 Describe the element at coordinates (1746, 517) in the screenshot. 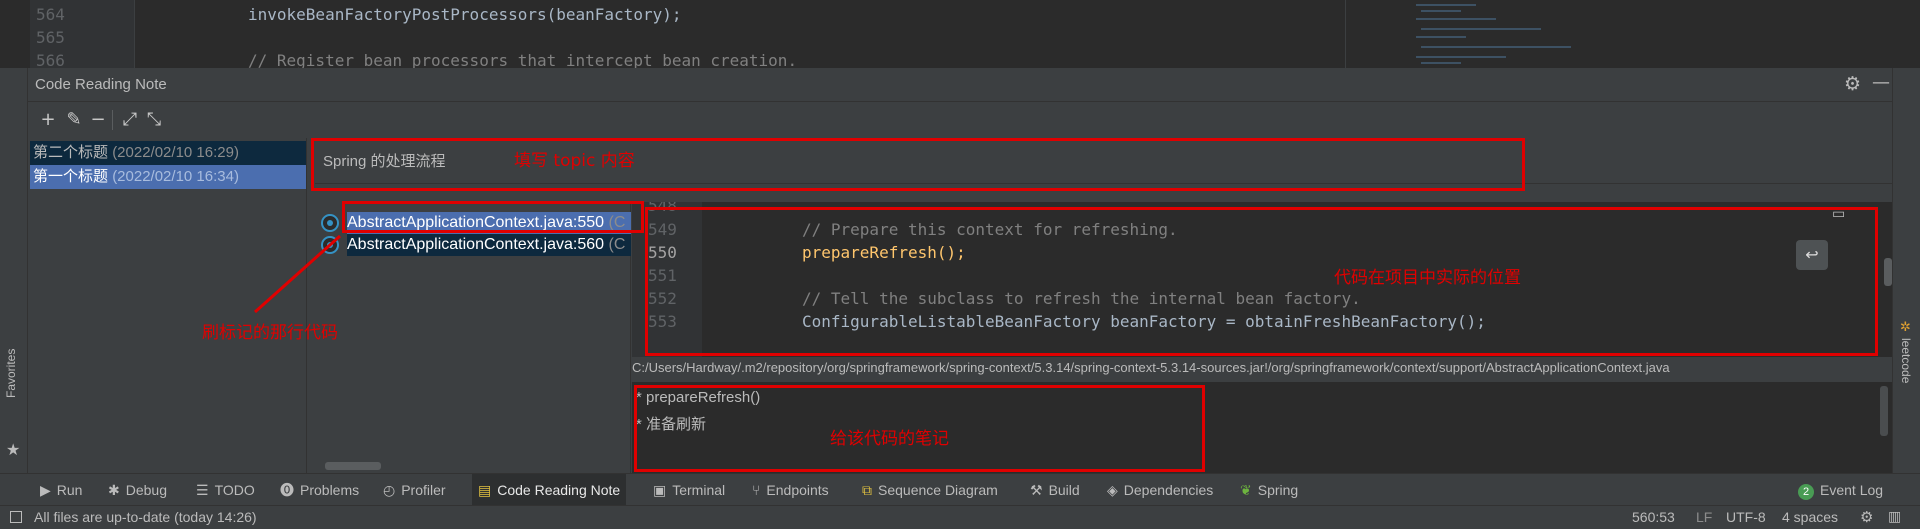

I see `file-encoding: UTF-8` at that location.